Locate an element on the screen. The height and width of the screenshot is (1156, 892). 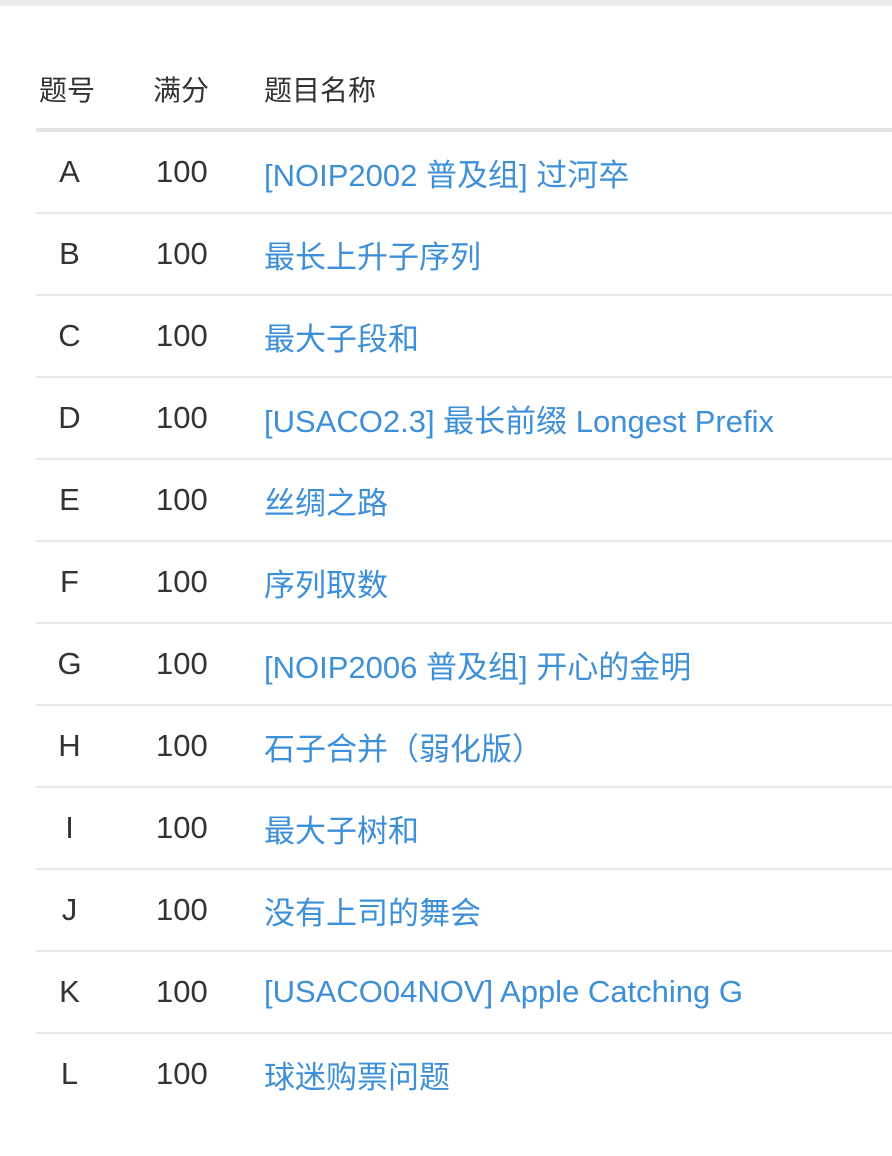
header-full-score: 满分 is located at coordinates (208, 91).